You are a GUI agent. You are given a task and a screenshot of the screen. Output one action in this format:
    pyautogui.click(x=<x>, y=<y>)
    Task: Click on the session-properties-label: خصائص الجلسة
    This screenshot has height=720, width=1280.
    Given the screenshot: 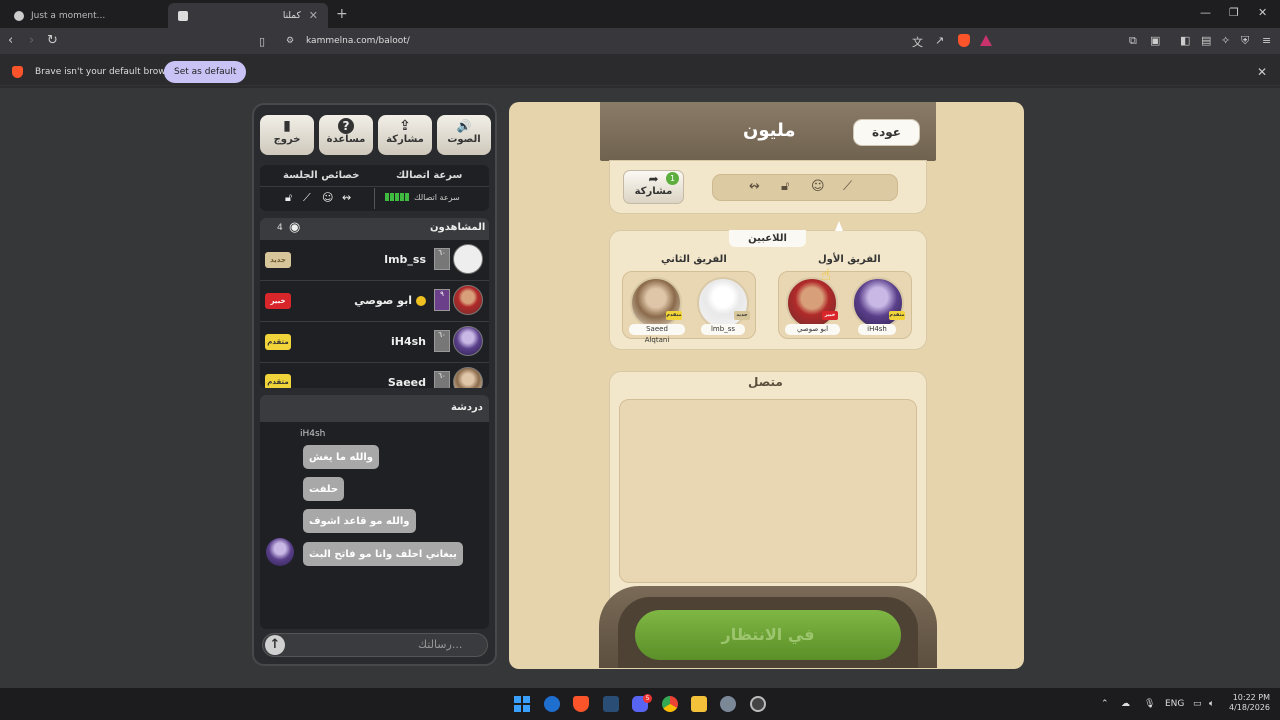 What is the action you would take?
    pyautogui.click(x=321, y=175)
    